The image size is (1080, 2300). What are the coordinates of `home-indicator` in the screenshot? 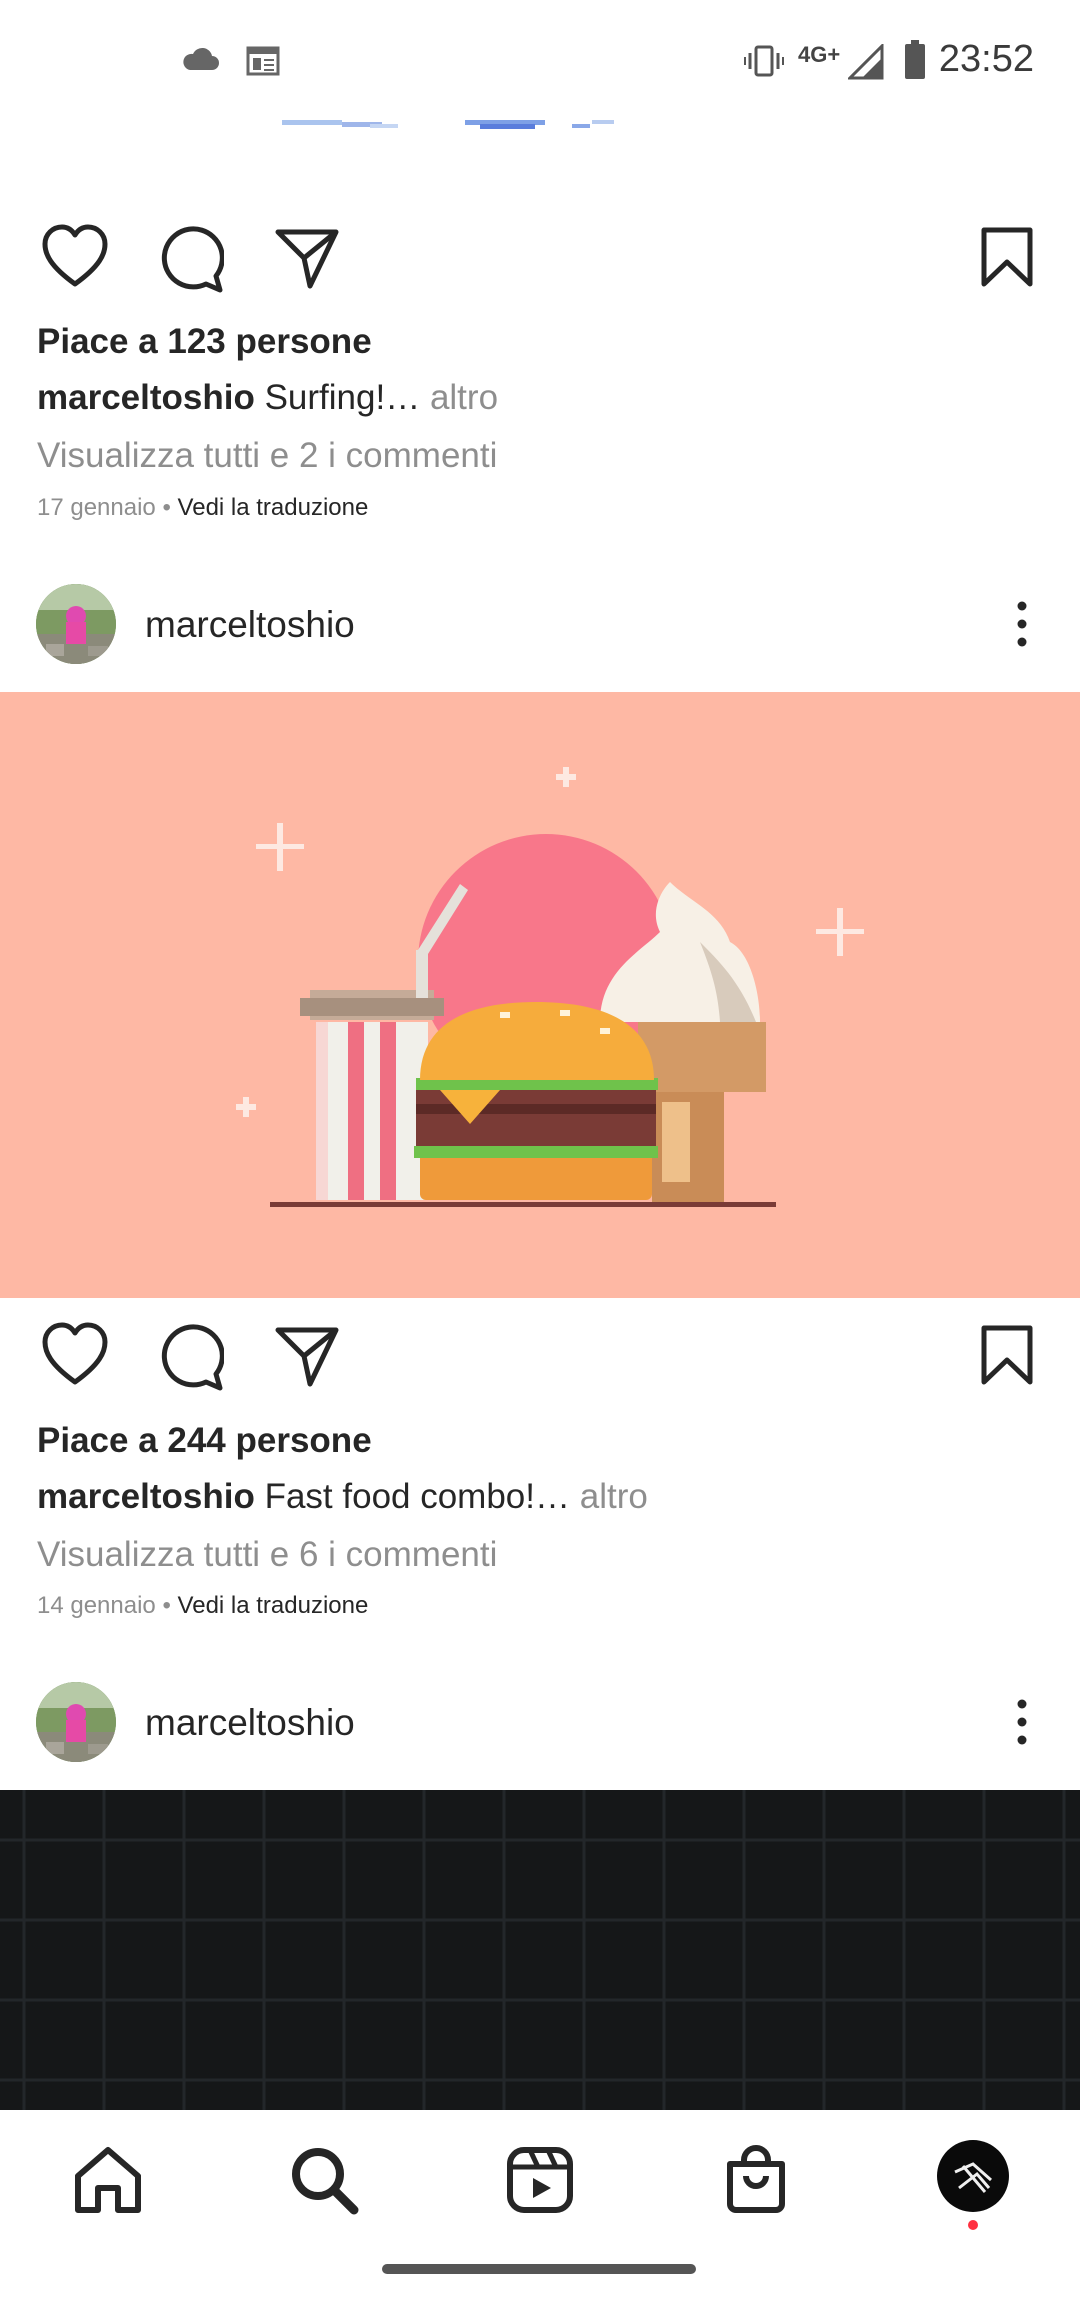 It's located at (539, 2269).